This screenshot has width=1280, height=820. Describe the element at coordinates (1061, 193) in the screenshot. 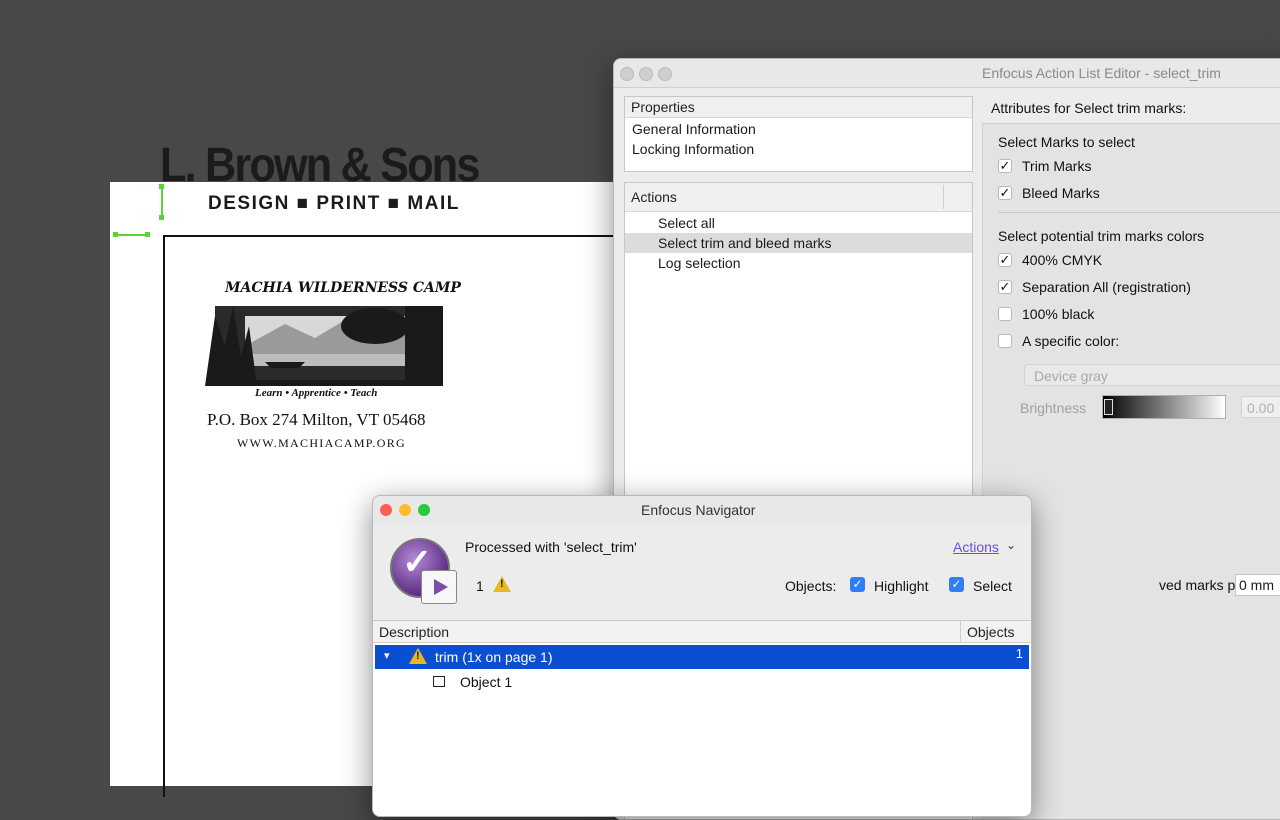

I see `bleed-marks-label: Bleed Marks` at that location.